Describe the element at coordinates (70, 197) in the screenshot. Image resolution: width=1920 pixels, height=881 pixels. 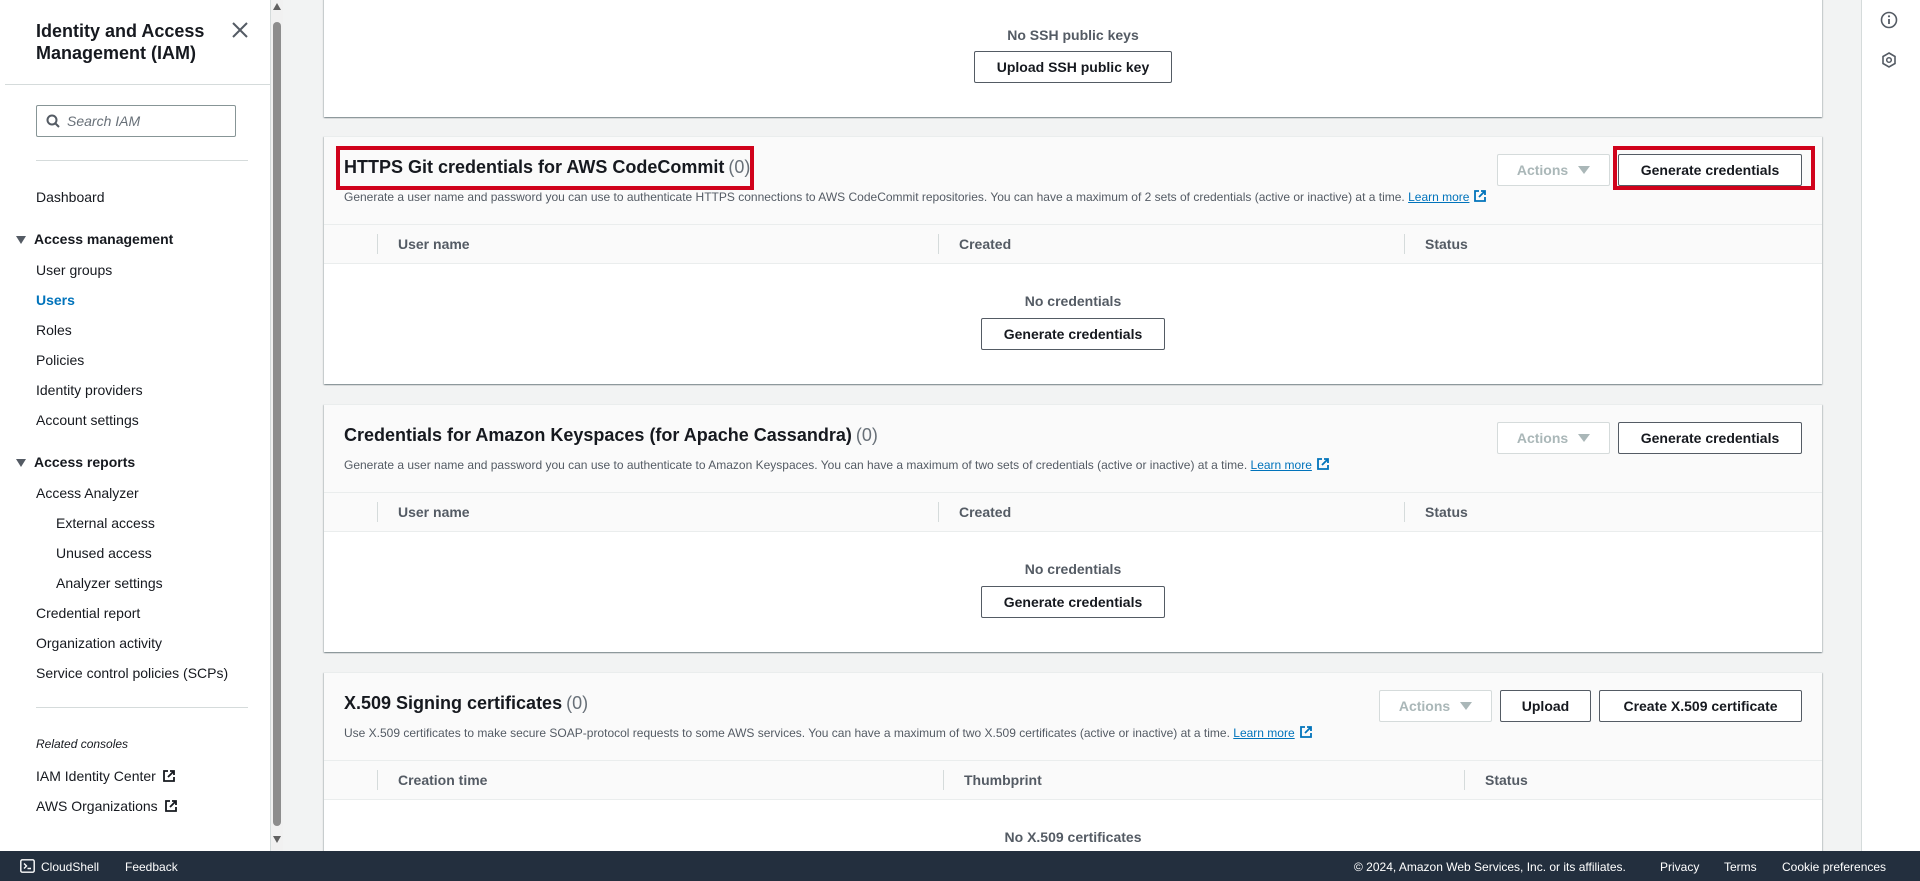
I see `nav-dashboard: Dashboard` at that location.